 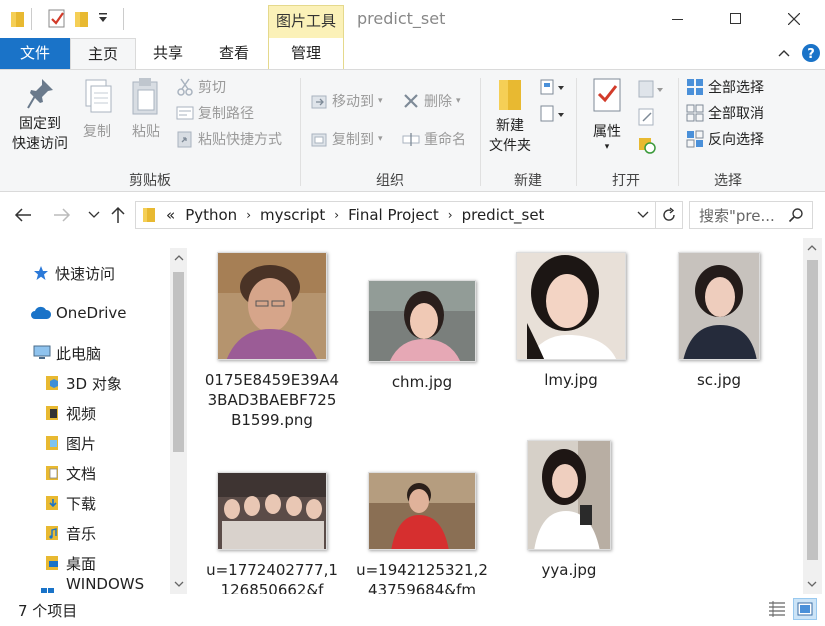 What do you see at coordinates (607, 114) in the screenshot?
I see `properties-button: 属性 ▾` at bounding box center [607, 114].